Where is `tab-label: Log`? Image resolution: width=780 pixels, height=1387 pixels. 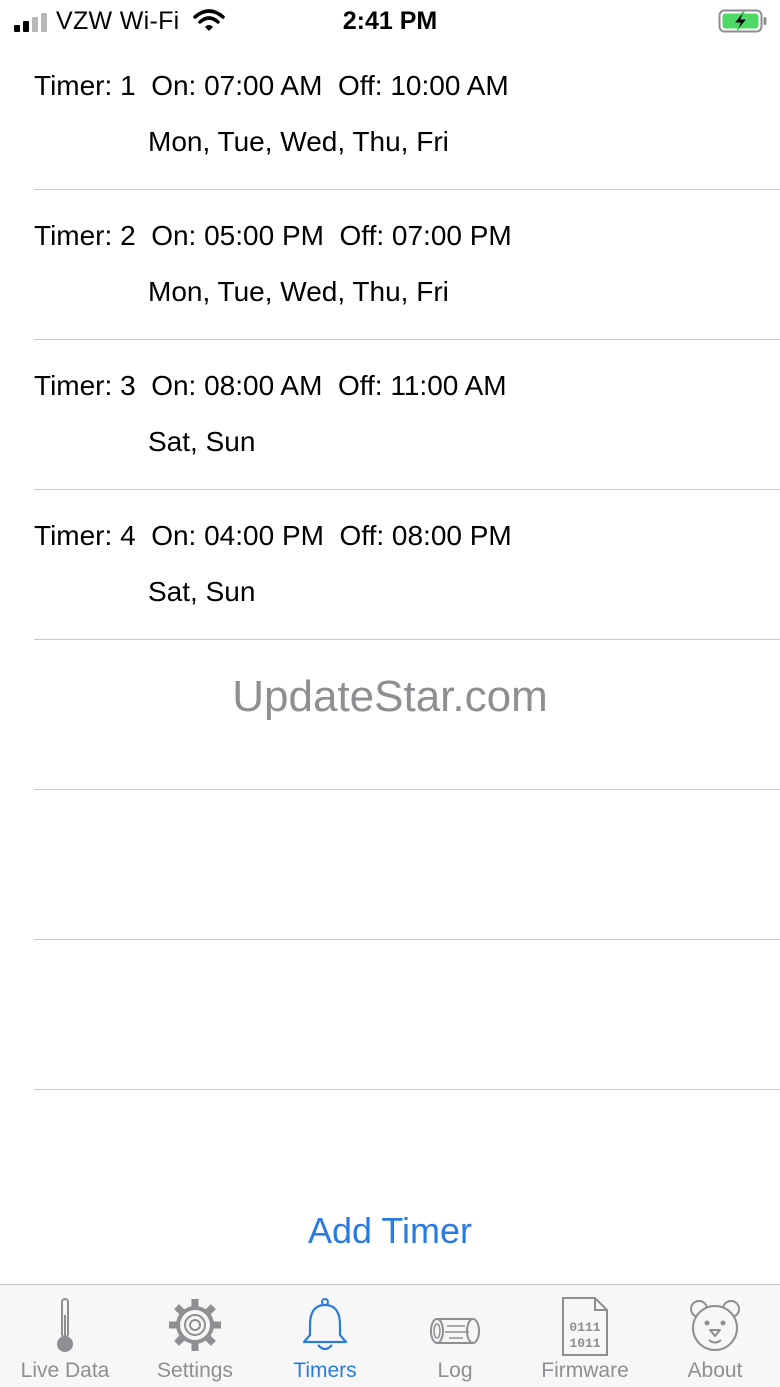 tab-label: Log is located at coordinates (455, 1370).